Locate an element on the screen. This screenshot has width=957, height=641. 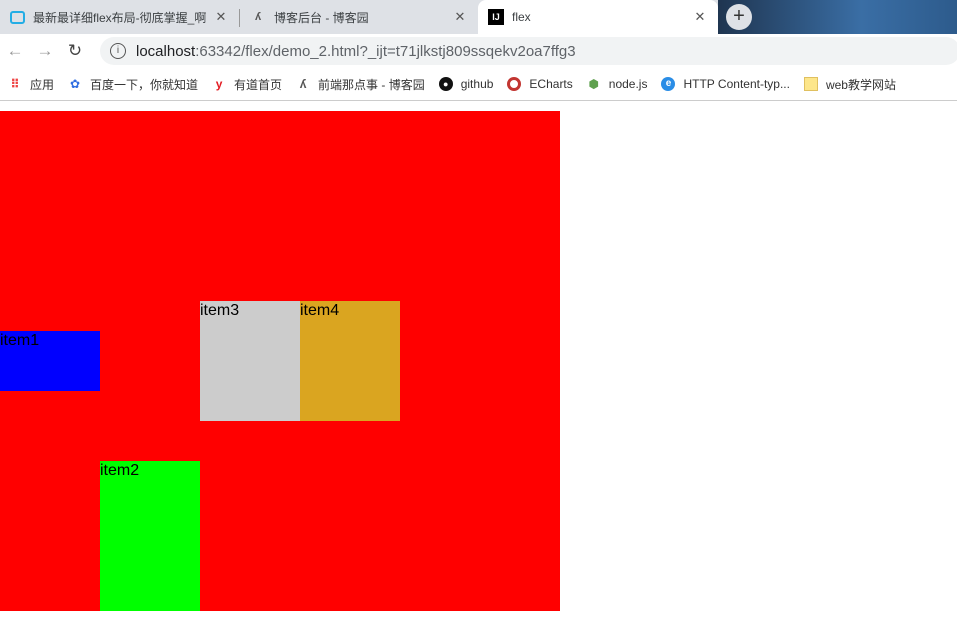
reload-button: ↻ is located at coordinates (75, 51).